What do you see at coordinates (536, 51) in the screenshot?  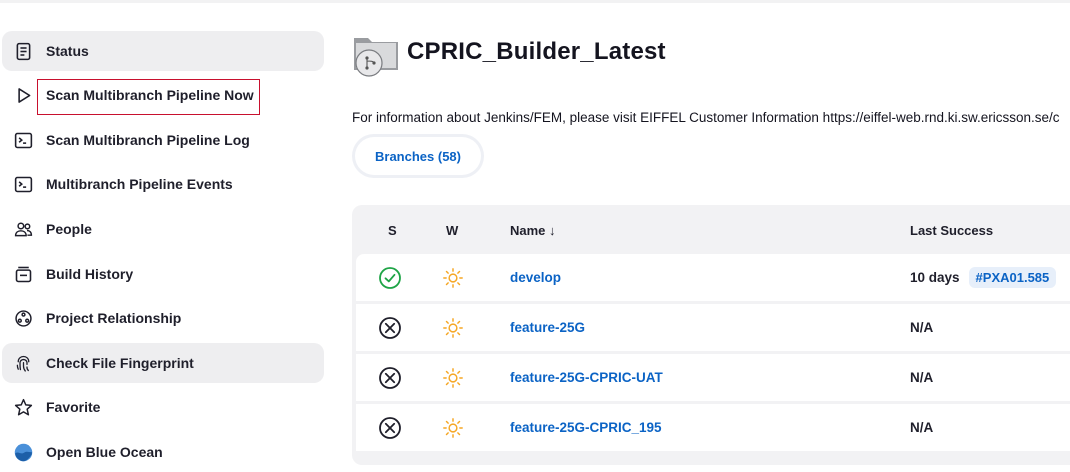 I see `page-title: CPRIC_Builder_Latest` at bounding box center [536, 51].